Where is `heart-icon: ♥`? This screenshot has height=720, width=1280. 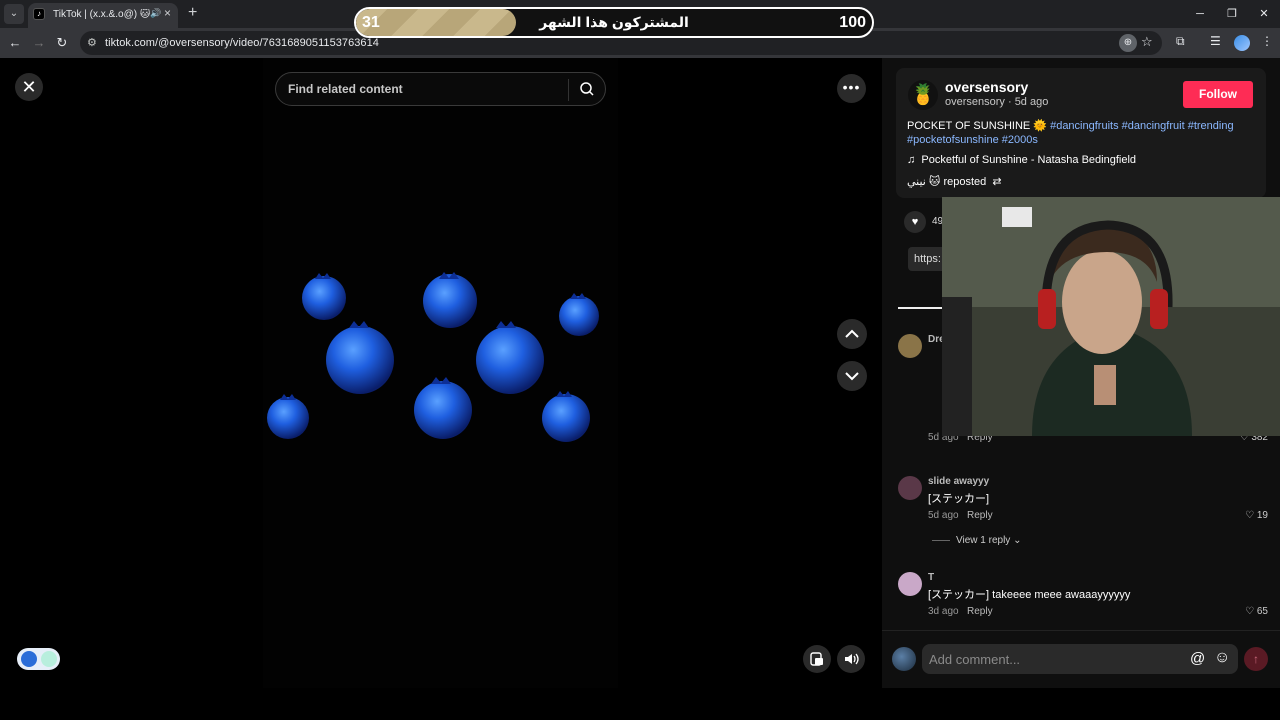
heart-icon: ♥ is located at coordinates (915, 222).